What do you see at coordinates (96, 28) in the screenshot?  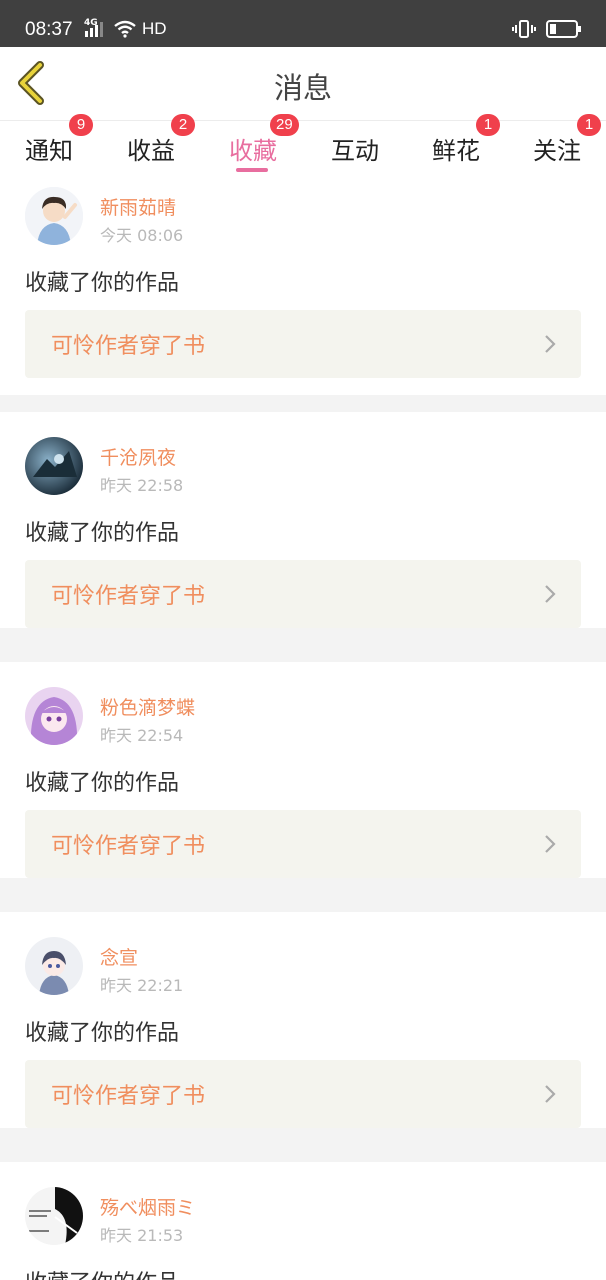 I see `signal-icon: 4G` at bounding box center [96, 28].